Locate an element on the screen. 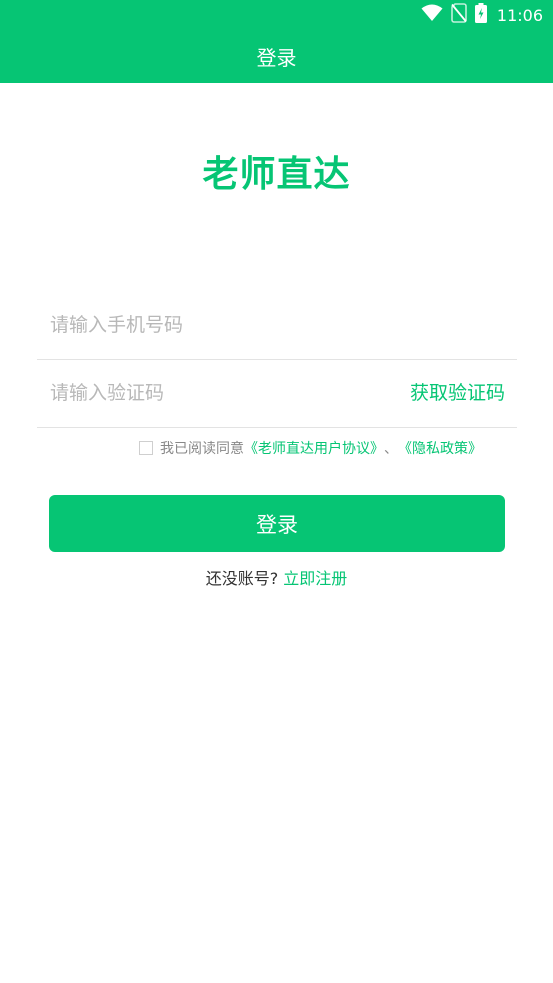 This screenshot has width=553, height=983. privacy-policy-link: 《隐私政策》 is located at coordinates (440, 448).